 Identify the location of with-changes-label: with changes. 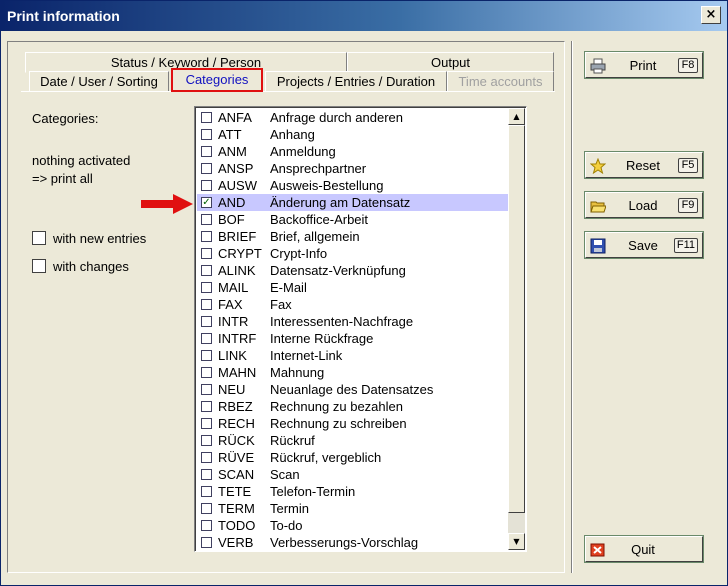
(91, 266).